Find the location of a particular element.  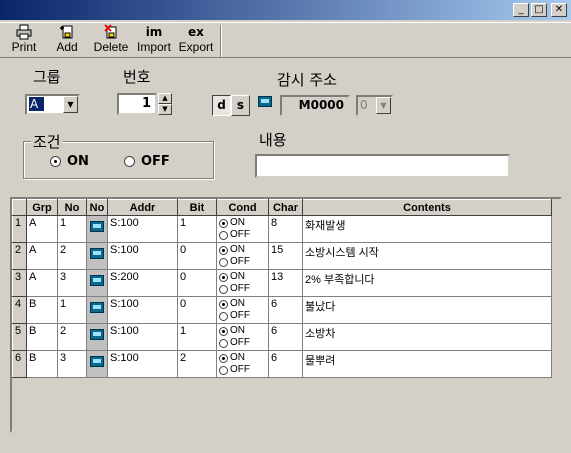

print-button: Print is located at coordinates (24, 39).